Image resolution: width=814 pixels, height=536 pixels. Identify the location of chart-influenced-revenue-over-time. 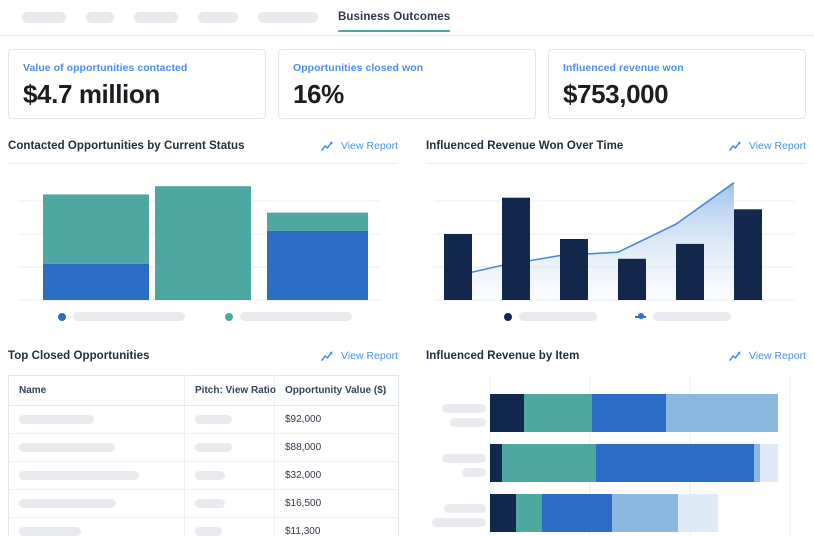
(614, 241).